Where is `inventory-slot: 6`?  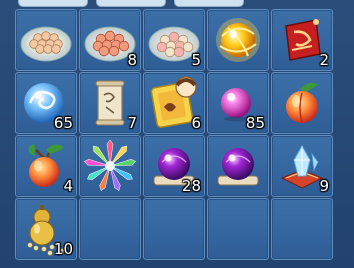 inventory-slot: 6 is located at coordinates (174, 103).